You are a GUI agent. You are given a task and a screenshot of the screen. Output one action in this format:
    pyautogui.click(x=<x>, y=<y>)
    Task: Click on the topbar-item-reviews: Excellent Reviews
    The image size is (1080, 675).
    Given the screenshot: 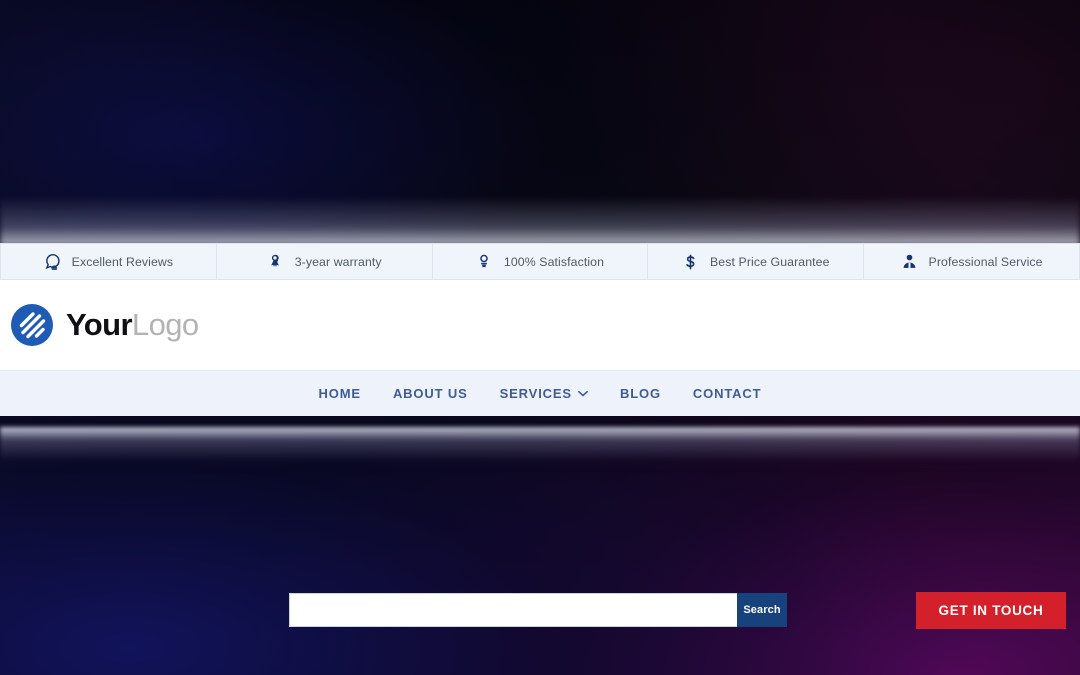 What is the action you would take?
    pyautogui.click(x=108, y=261)
    